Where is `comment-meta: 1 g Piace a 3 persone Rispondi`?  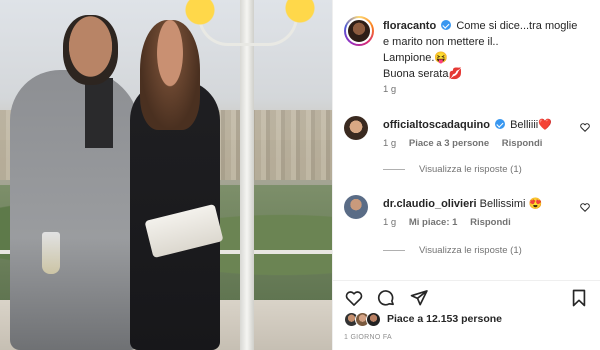 comment-meta: 1 g Piace a 3 persone Rispondi is located at coordinates (467, 143).